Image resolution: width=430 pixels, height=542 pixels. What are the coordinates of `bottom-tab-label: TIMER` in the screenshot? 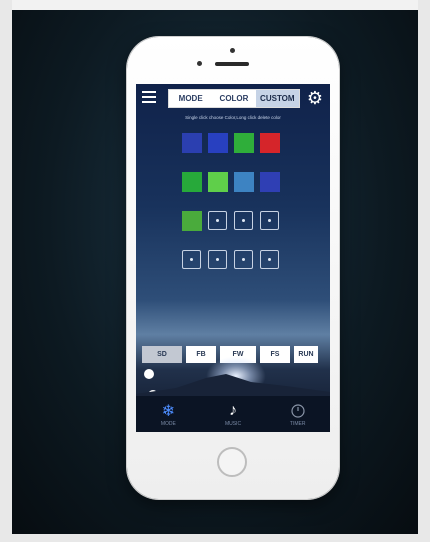 It's located at (297, 423).